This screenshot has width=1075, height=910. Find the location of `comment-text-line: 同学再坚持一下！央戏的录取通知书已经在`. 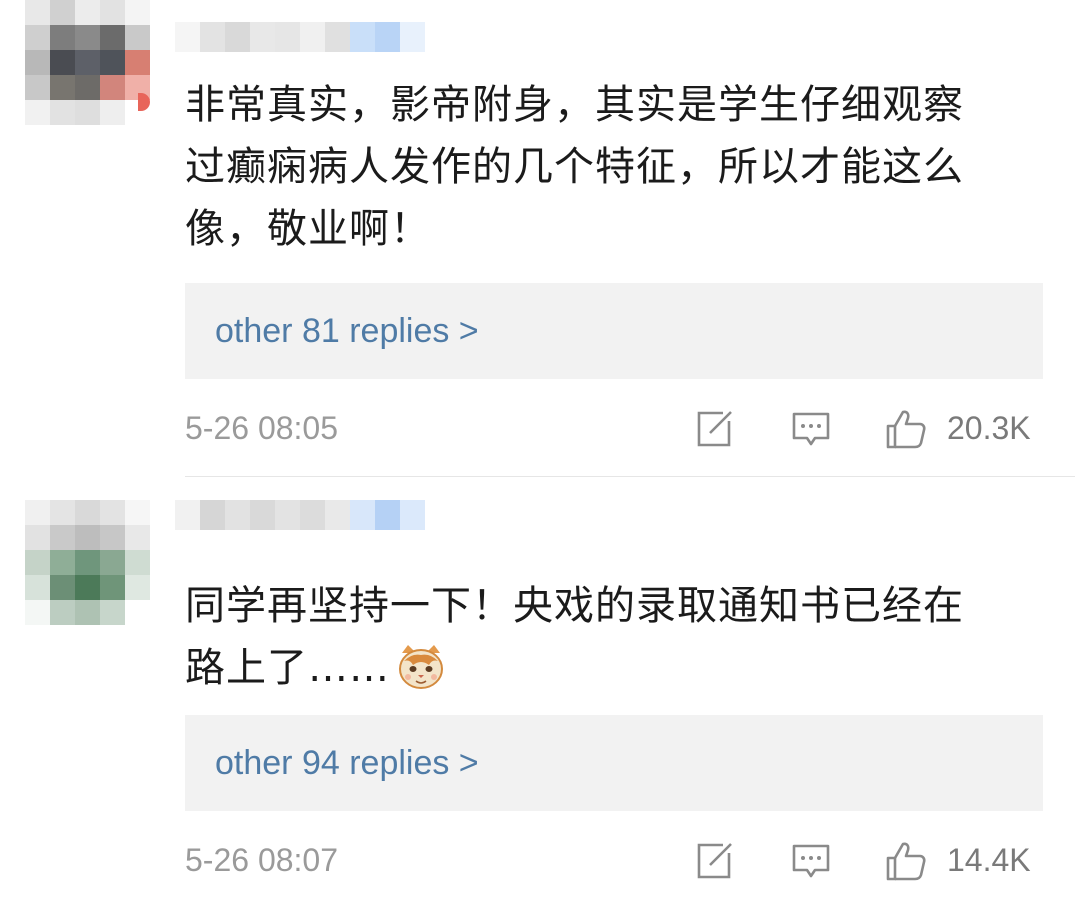

comment-text-line: 同学再坚持一下！央戏的录取通知书已经在 is located at coordinates (574, 606).